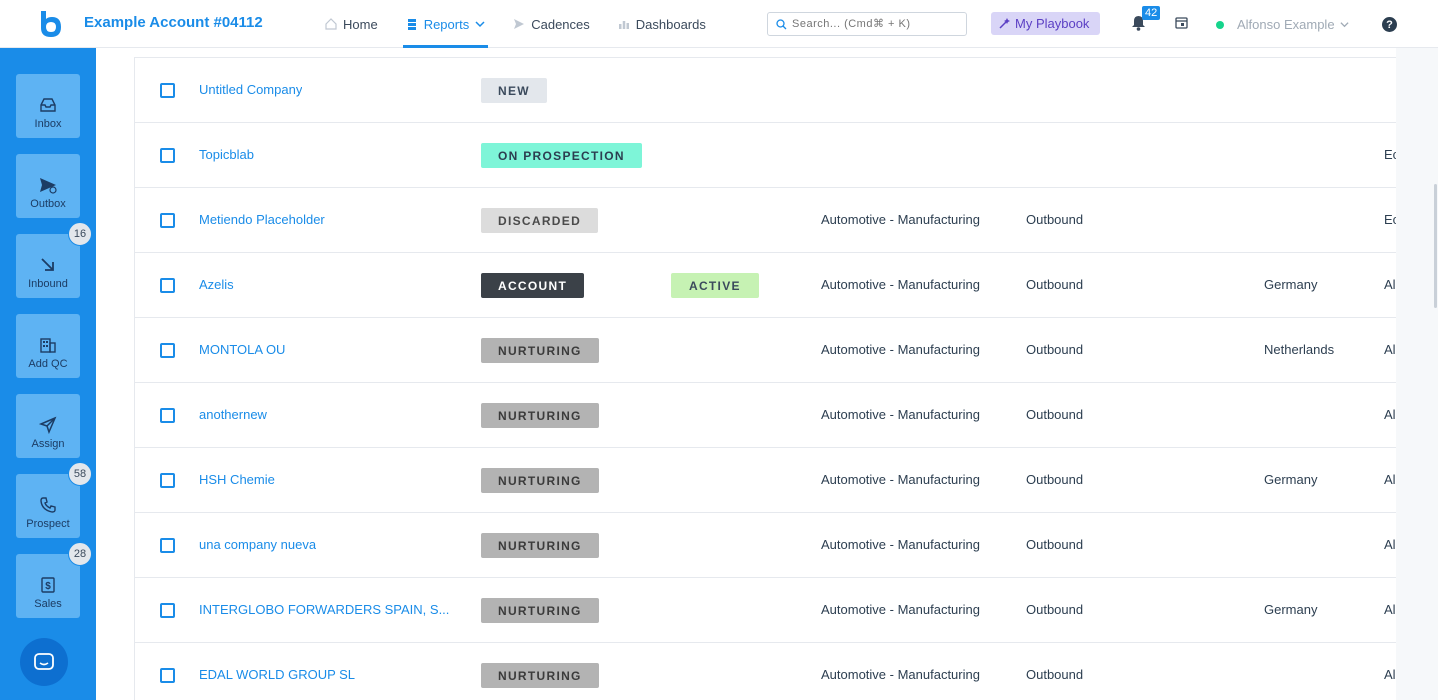 This screenshot has height=700, width=1438. I want to click on chat-launcher-button, so click(44, 662).